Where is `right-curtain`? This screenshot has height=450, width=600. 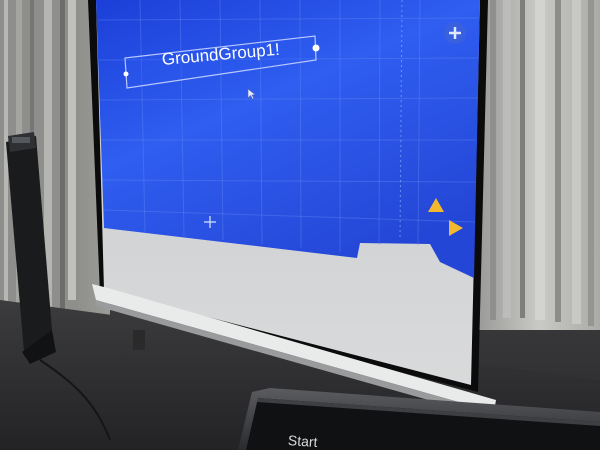 right-curtain is located at coordinates (542, 163).